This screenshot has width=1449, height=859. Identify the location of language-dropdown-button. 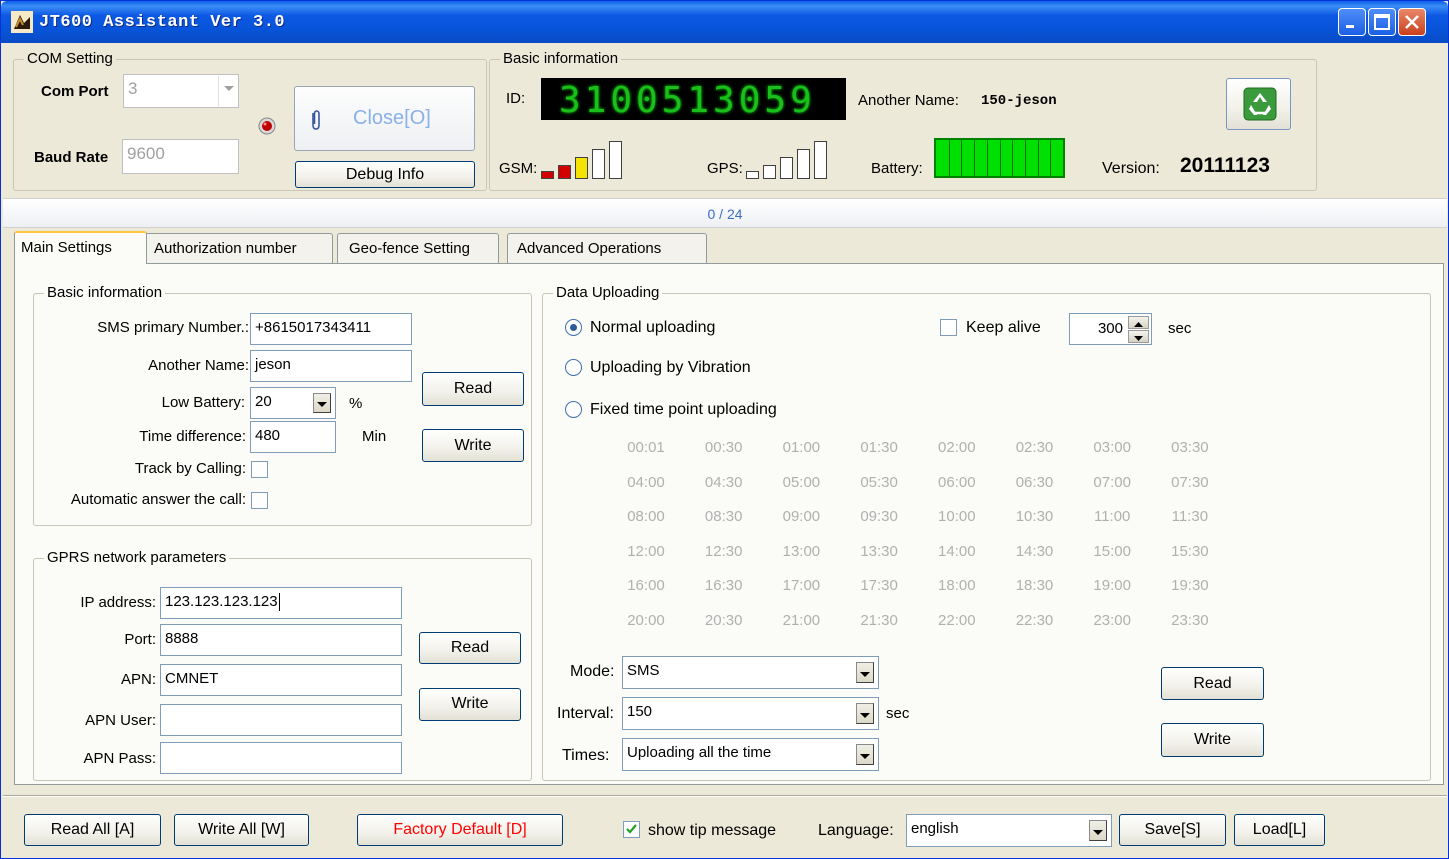
(1098, 830).